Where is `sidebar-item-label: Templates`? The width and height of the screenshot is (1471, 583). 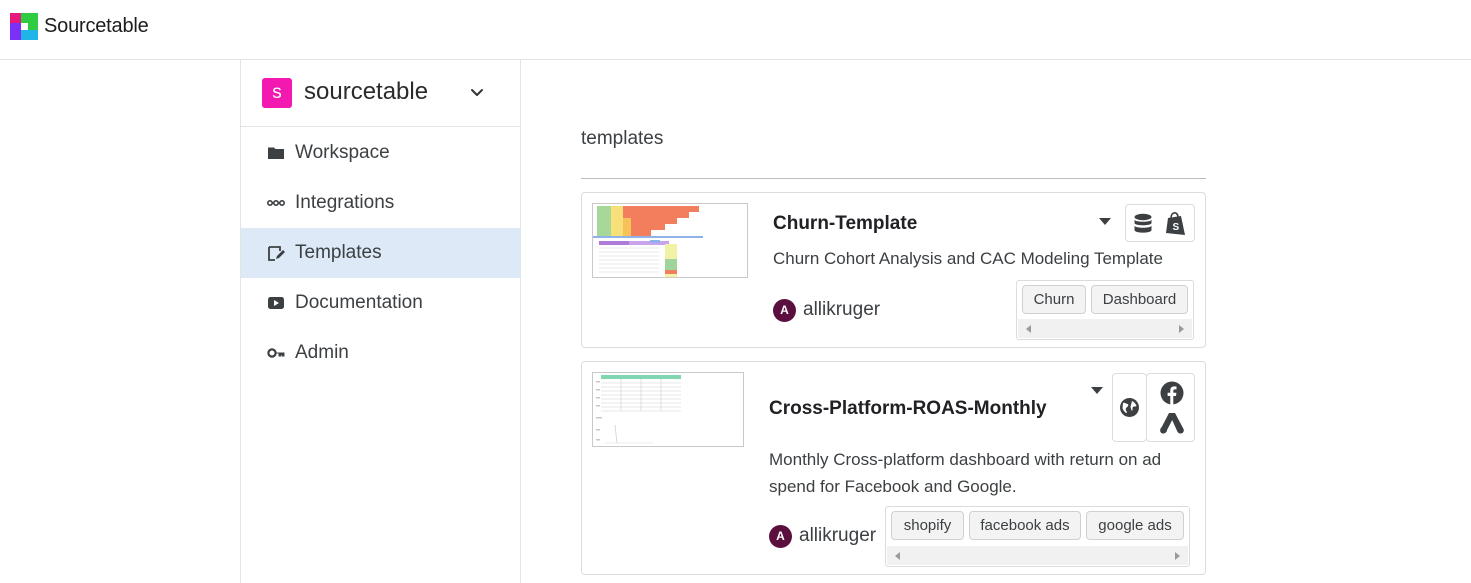
sidebar-item-label: Templates is located at coordinates (338, 252).